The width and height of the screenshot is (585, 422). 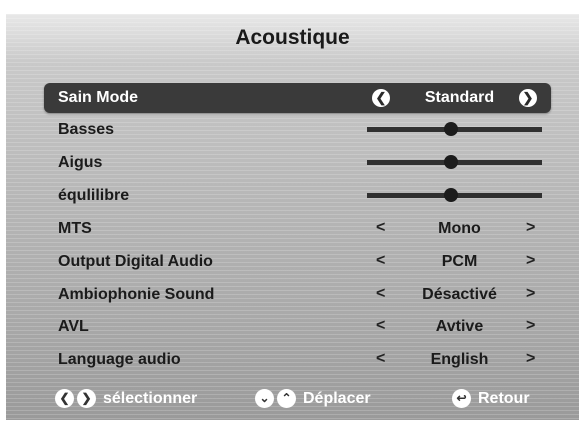 I want to click on digital-audio-selector: < PCM >, so click(x=459, y=262).